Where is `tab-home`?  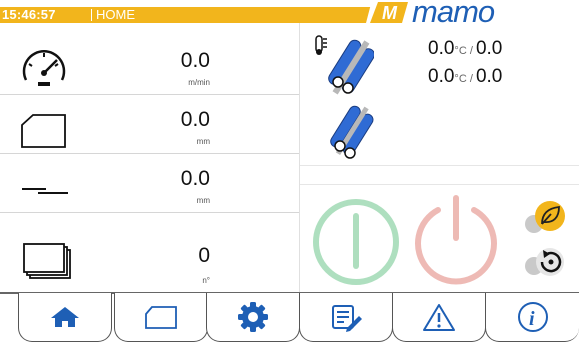 tab-home is located at coordinates (65, 317).